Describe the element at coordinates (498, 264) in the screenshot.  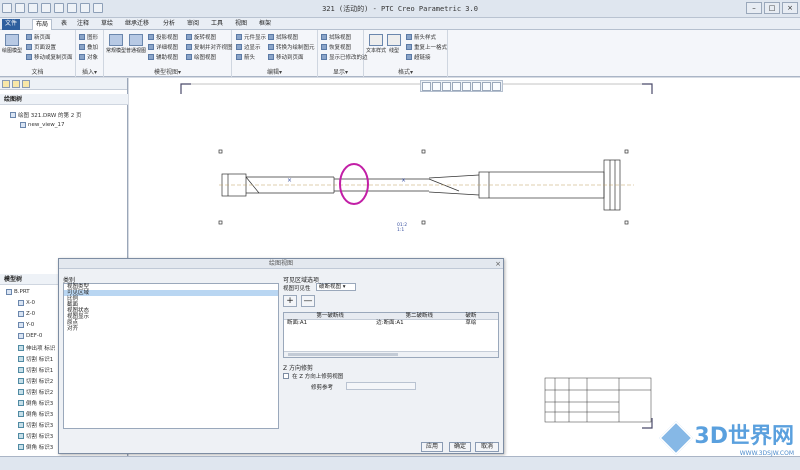
I see `dialog-close-icon: ×` at that location.